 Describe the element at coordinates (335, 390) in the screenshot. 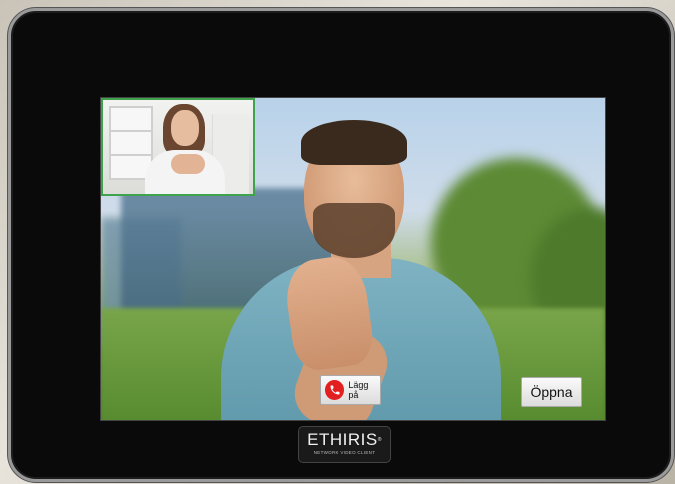

I see `phone-hangup-icon` at that location.